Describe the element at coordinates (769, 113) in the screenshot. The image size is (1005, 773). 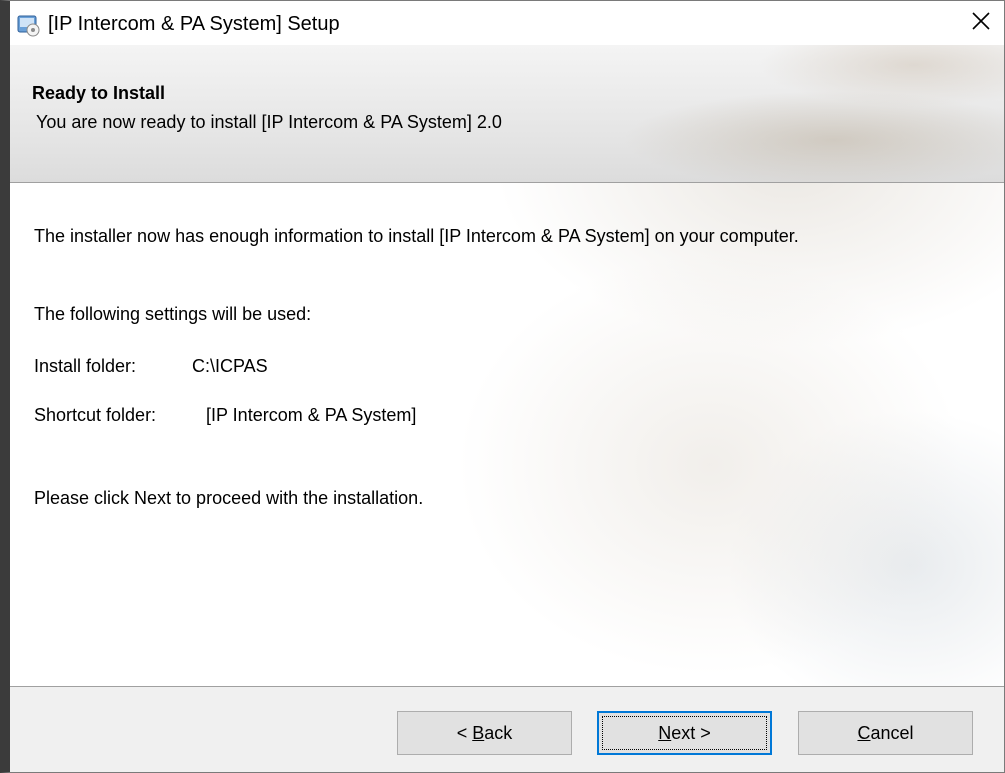
I see `header-background-image` at that location.